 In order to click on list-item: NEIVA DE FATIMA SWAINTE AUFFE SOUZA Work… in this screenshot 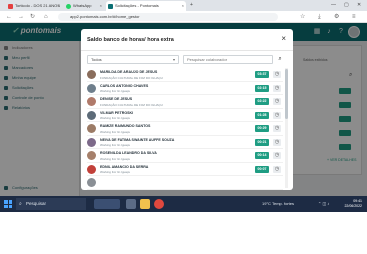, I will do `click(185, 142)`.